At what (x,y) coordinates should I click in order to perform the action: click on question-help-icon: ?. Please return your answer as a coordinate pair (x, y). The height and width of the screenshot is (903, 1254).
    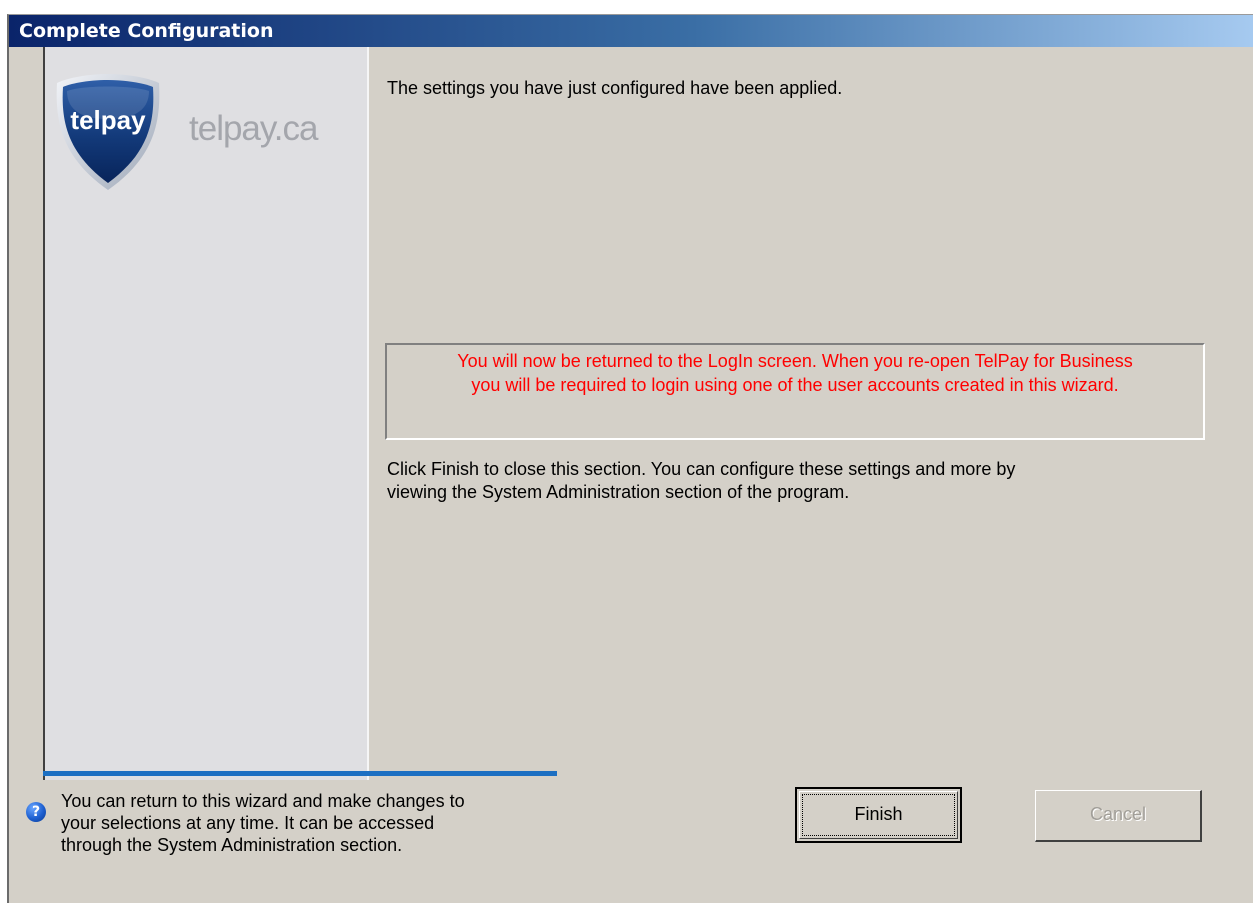
    Looking at the image, I should click on (36, 812).